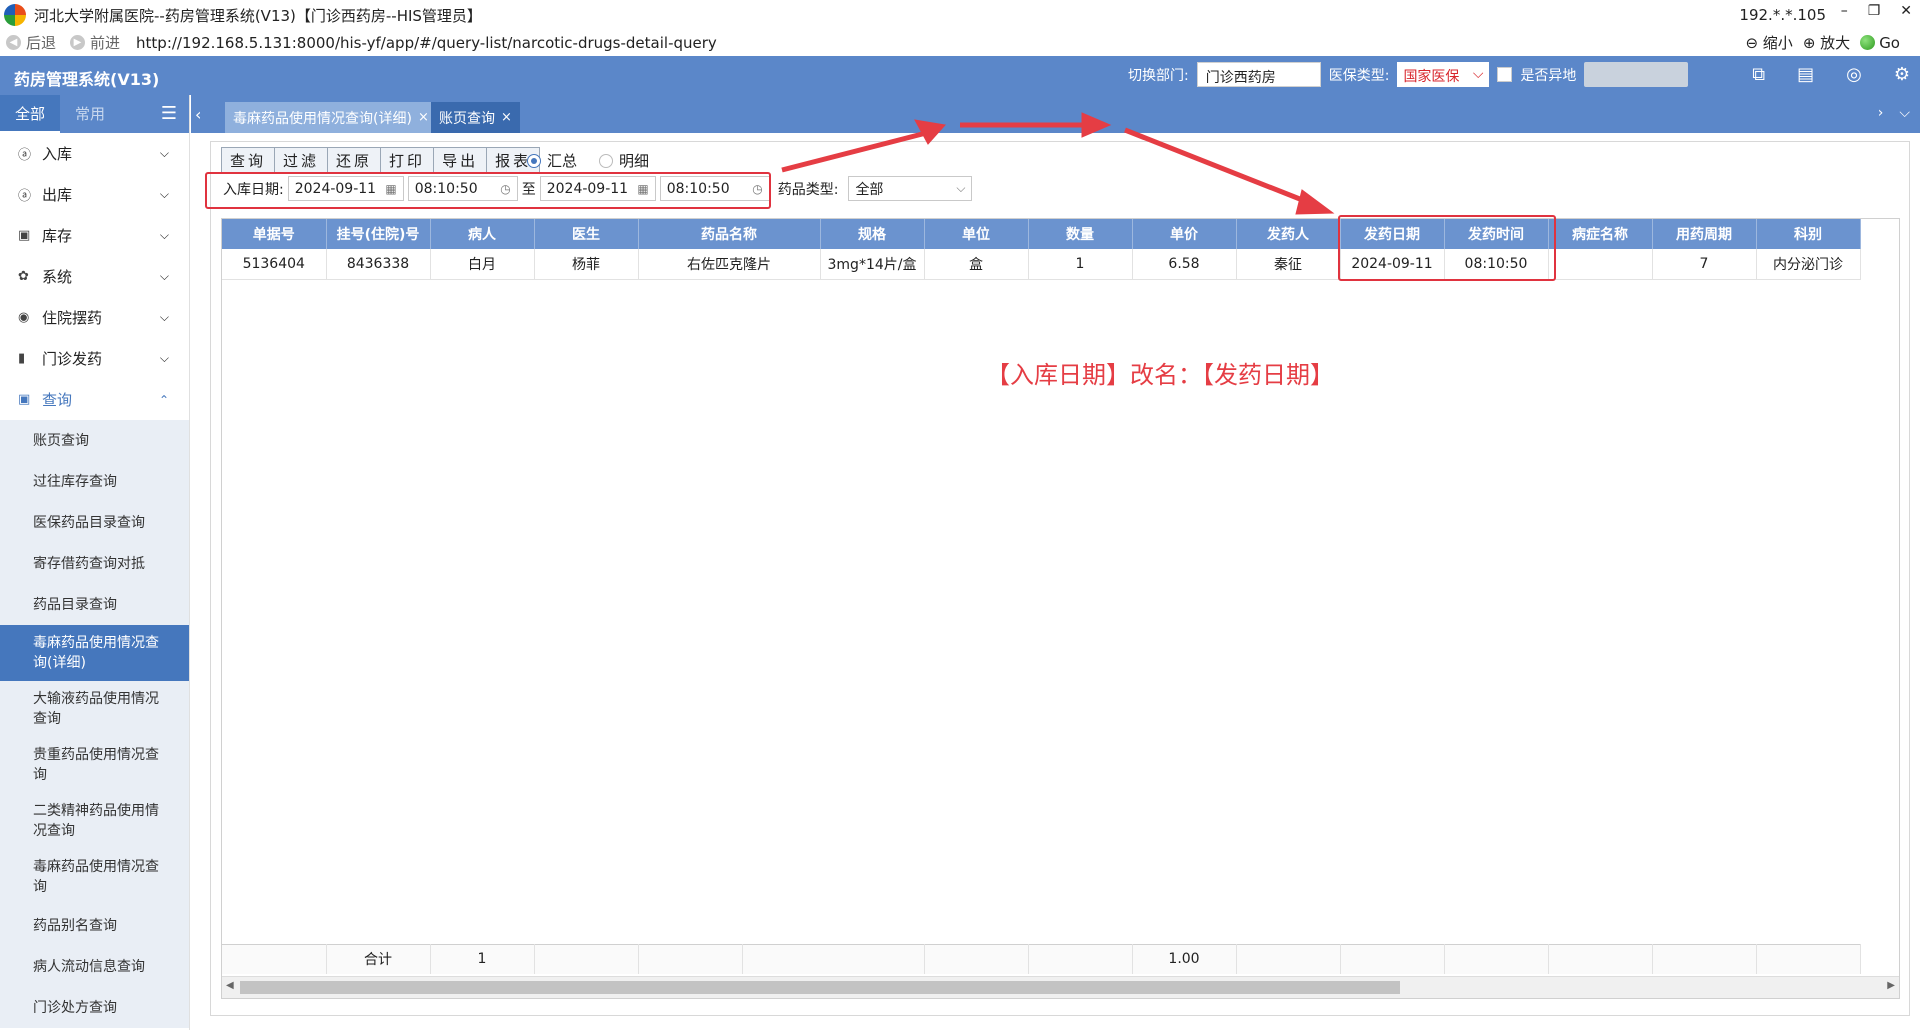 The image size is (1920, 1030). What do you see at coordinates (1288, 234) in the screenshot?
I see `column-header: 发药人` at bounding box center [1288, 234].